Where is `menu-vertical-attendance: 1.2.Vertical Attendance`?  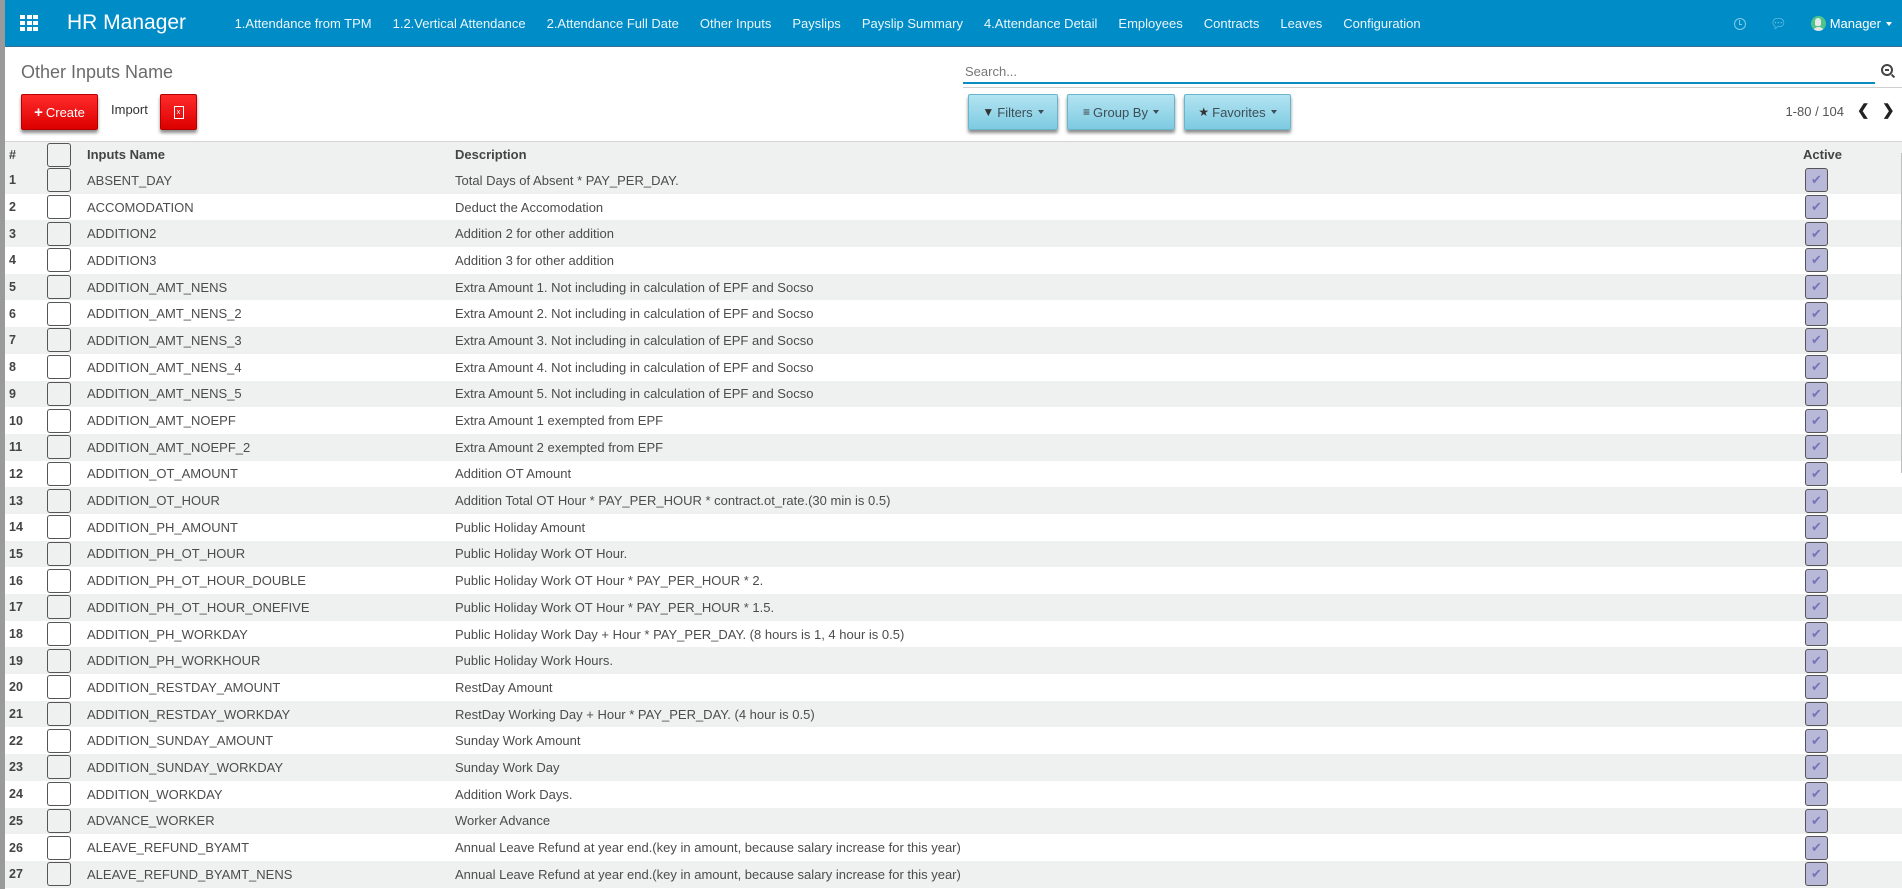
menu-vertical-attendance: 1.2.Vertical Attendance is located at coordinates (459, 23).